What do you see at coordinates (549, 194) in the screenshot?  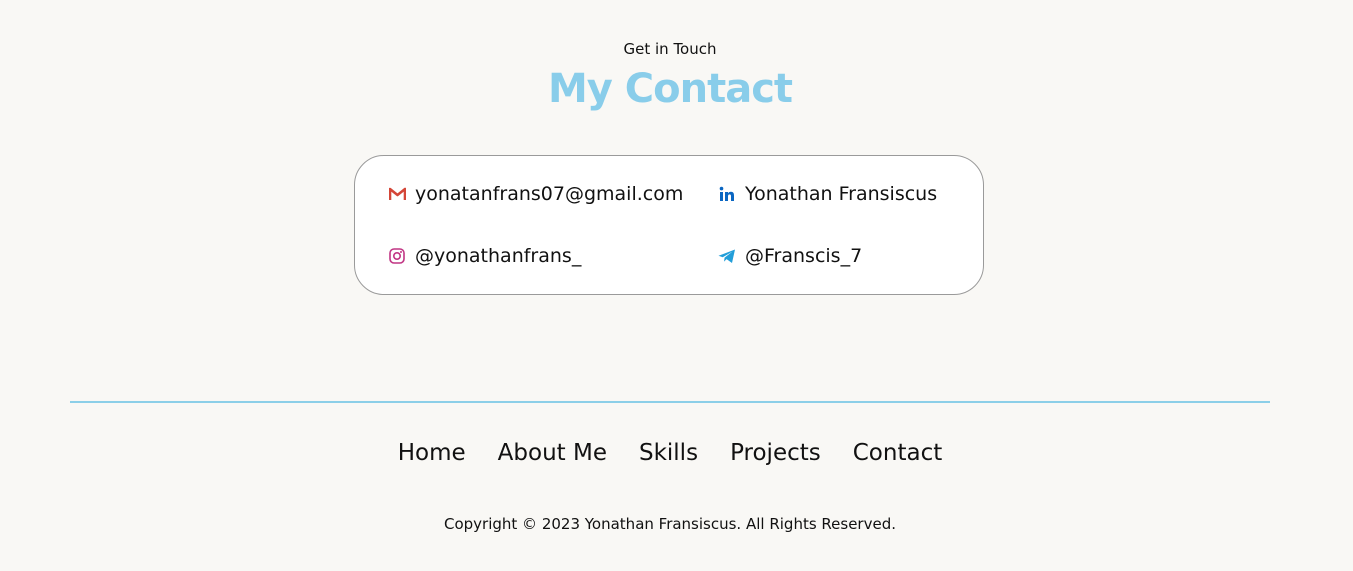 I see `contact-email-label: yonatanfrans07@gmail.com` at bounding box center [549, 194].